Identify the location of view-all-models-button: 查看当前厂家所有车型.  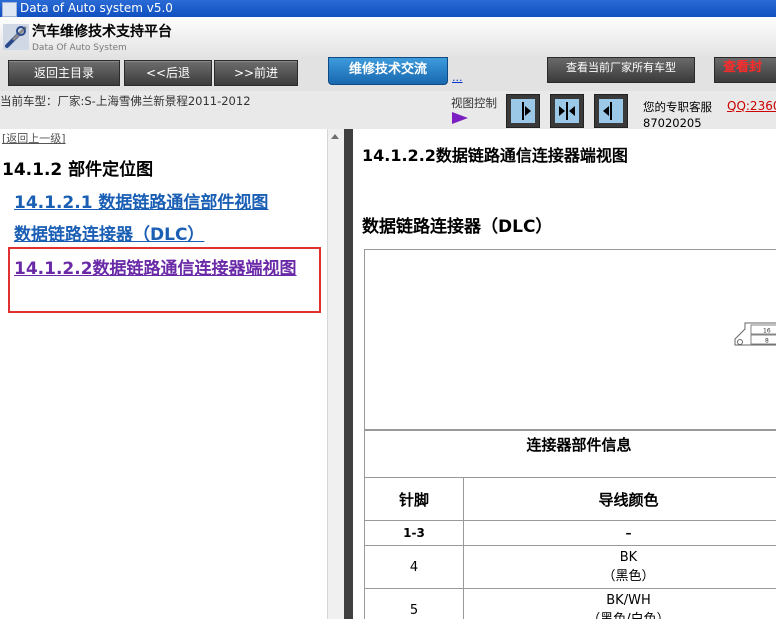
(621, 70).